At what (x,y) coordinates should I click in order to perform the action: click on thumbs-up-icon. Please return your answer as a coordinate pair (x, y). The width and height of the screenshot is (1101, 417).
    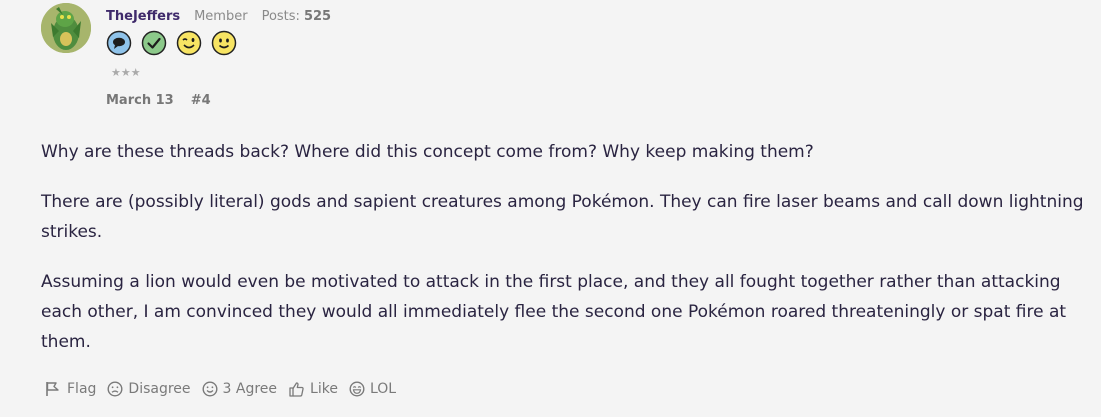
    Looking at the image, I should click on (296, 389).